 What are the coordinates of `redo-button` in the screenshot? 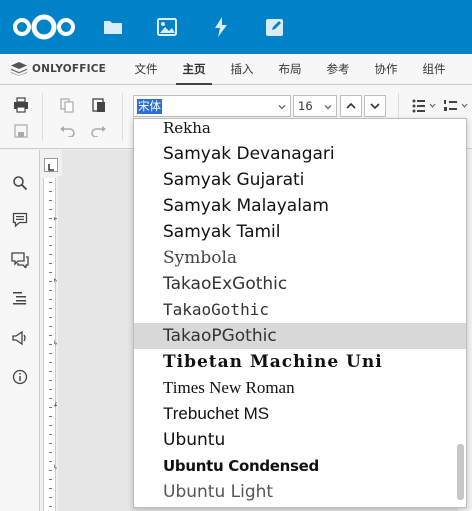 It's located at (99, 131).